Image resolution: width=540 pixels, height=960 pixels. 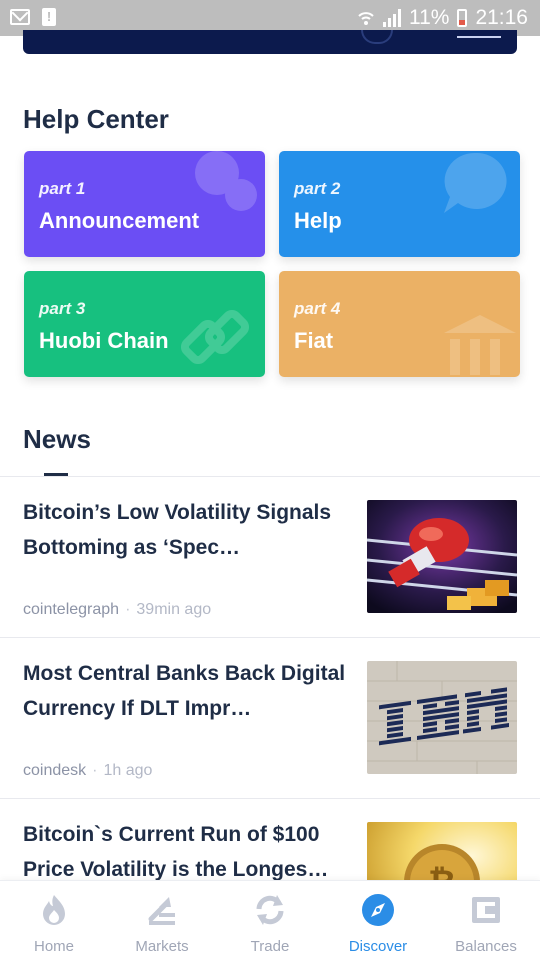 I want to click on card-part-label: part 4, so click(x=317, y=308).